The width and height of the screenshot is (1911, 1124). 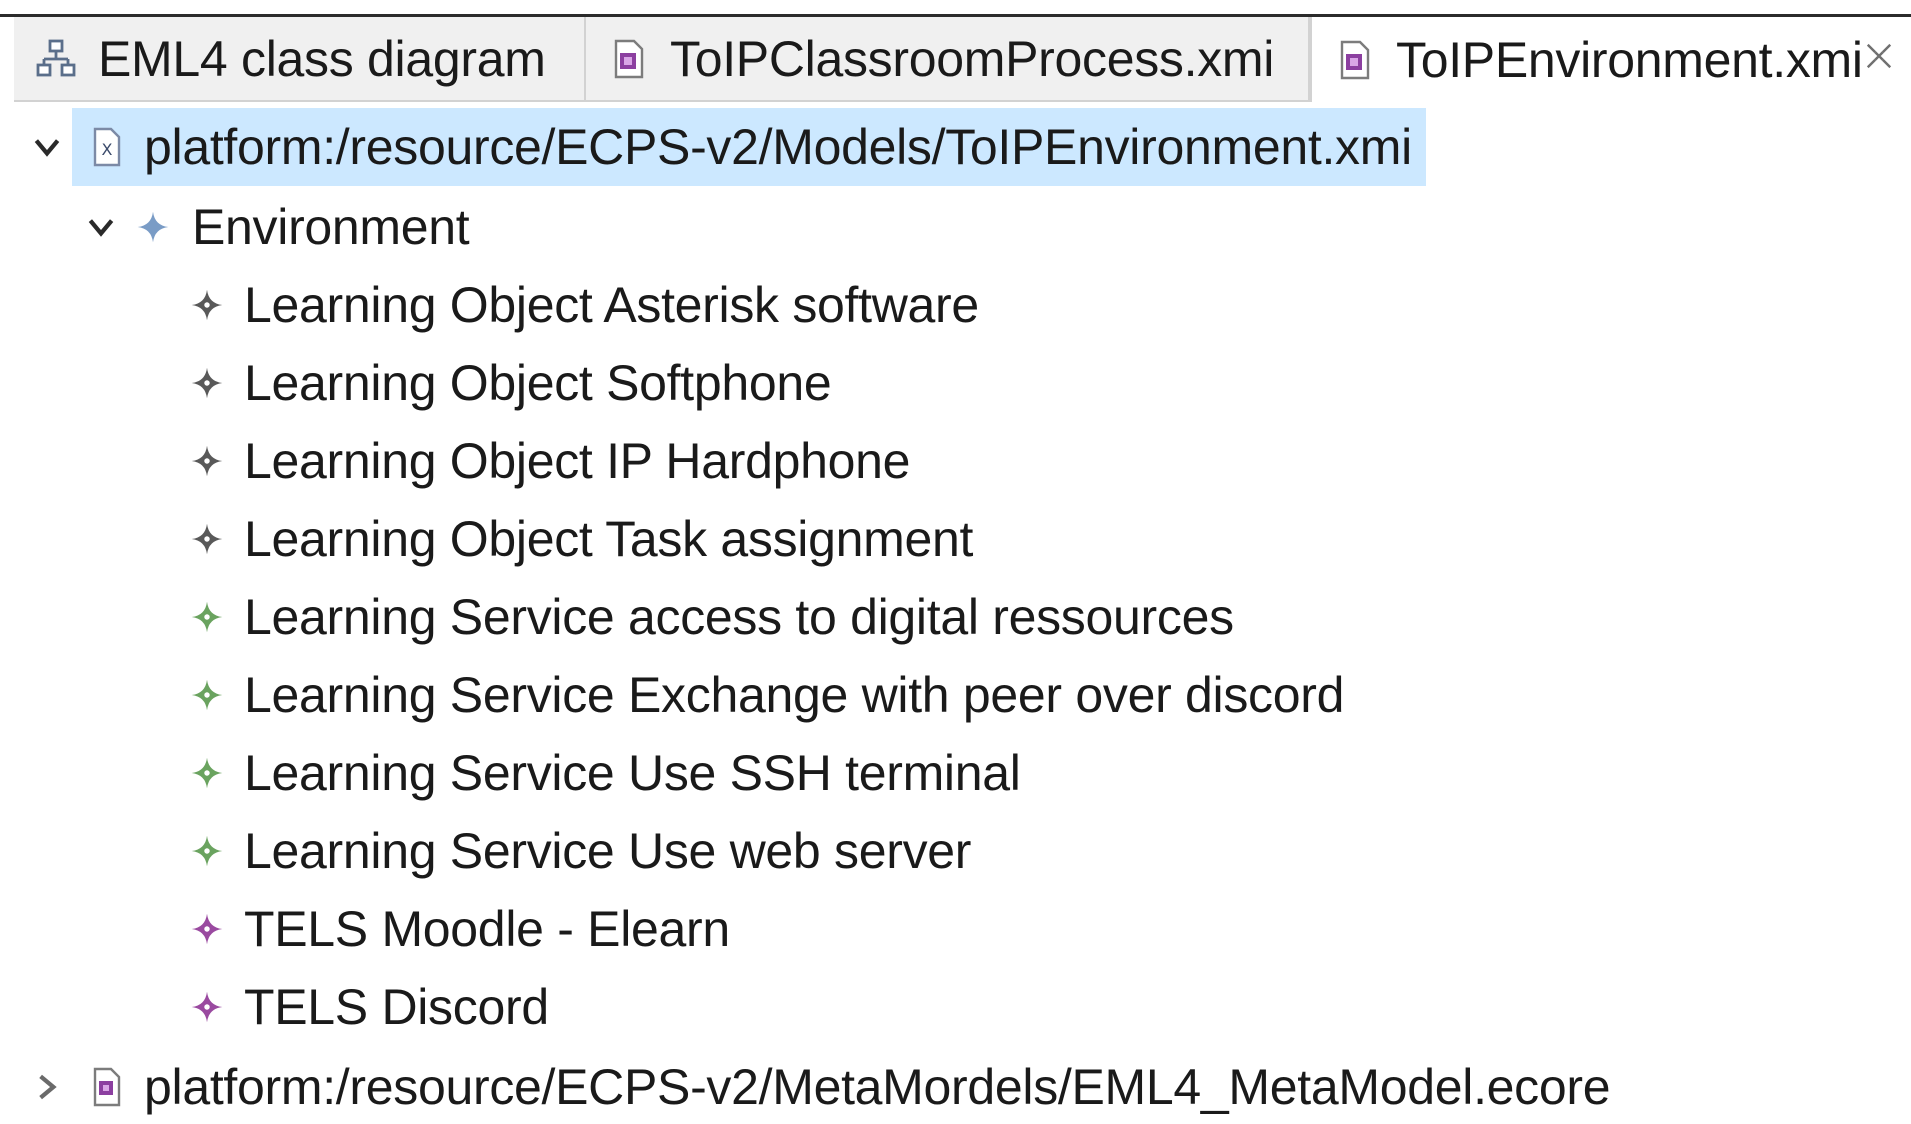 I want to click on tree-item-label: Learning Object Asterisk software, so click(x=611, y=305).